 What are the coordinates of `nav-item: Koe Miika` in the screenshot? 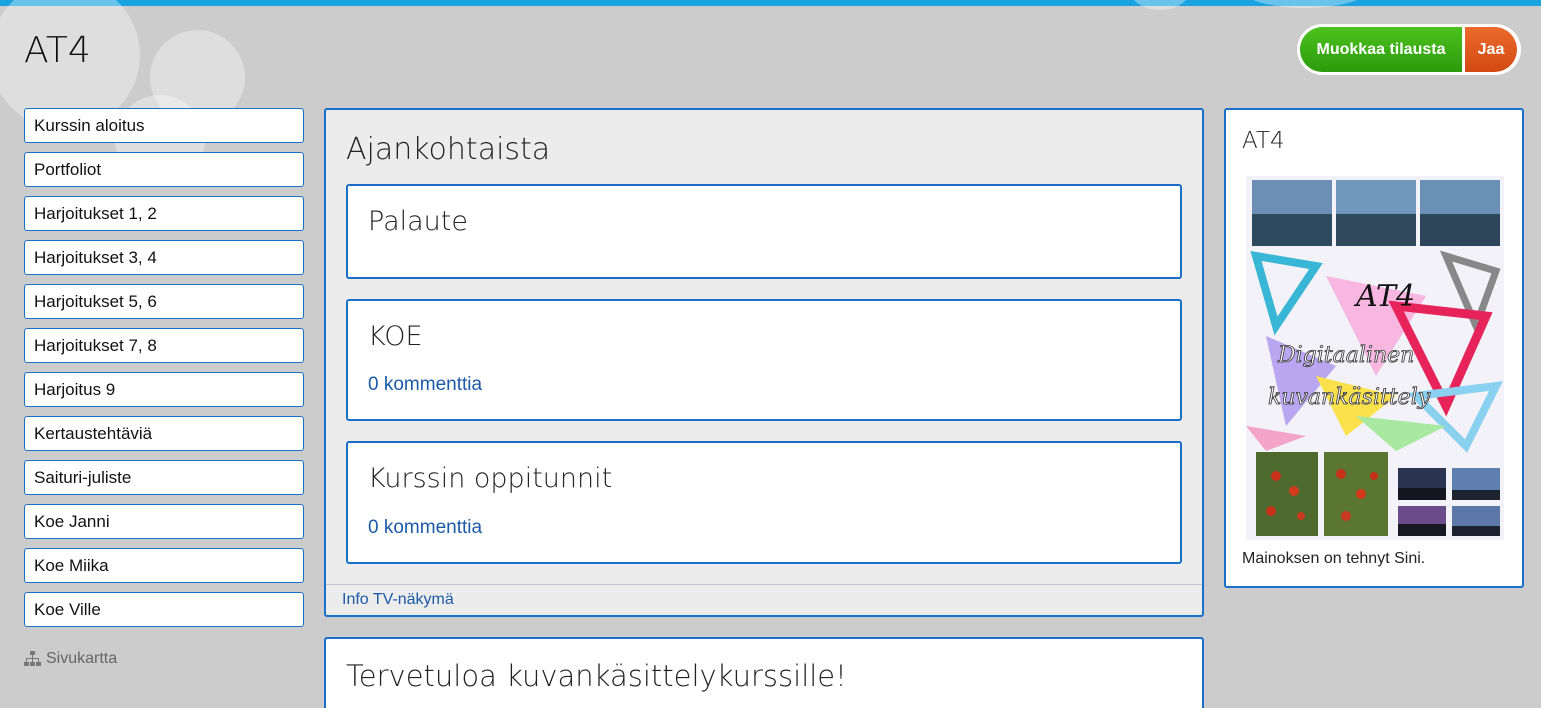 It's located at (164, 565).